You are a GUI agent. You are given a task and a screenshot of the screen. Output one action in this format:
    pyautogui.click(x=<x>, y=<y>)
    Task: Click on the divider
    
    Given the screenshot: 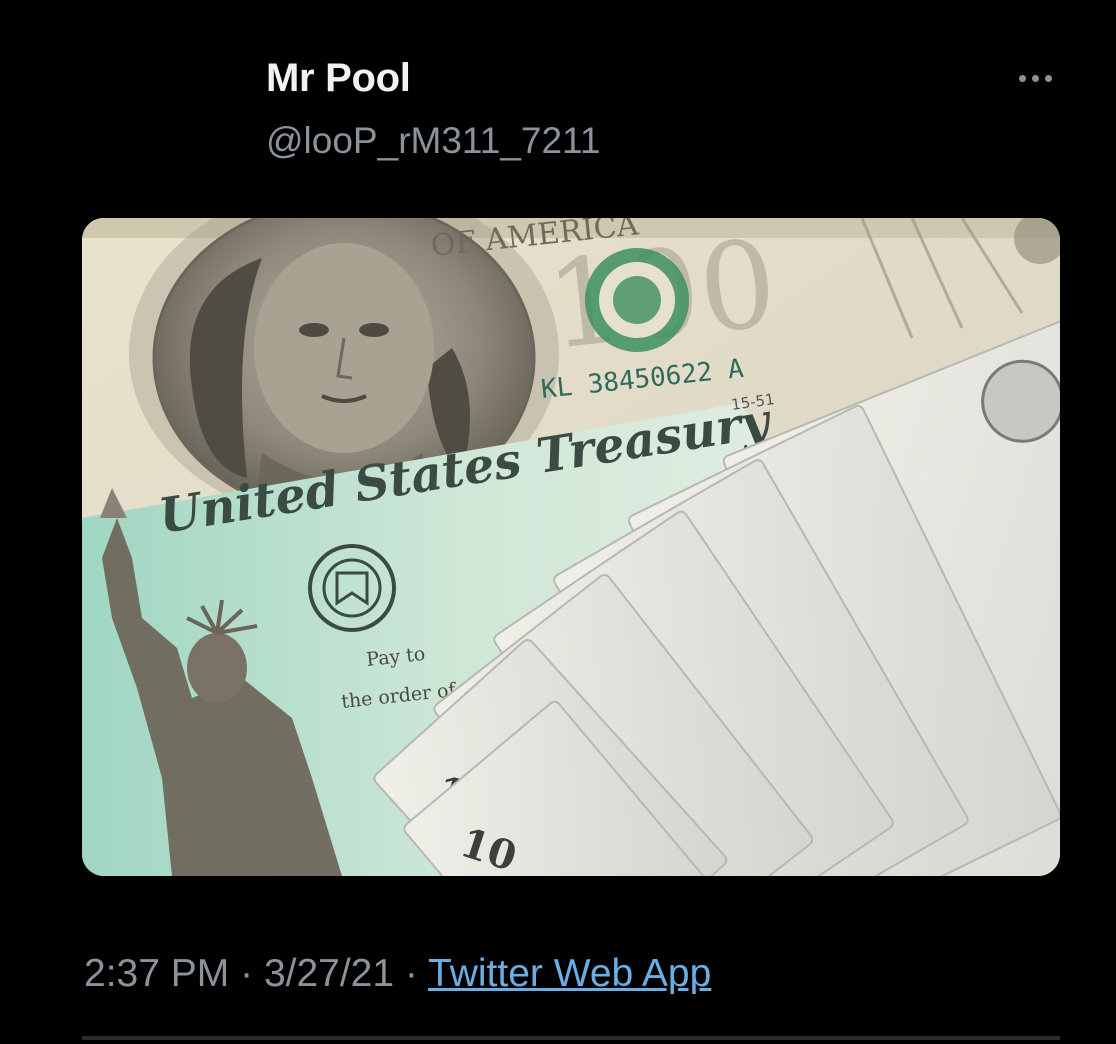 What is the action you would take?
    pyautogui.click(x=571, y=1038)
    